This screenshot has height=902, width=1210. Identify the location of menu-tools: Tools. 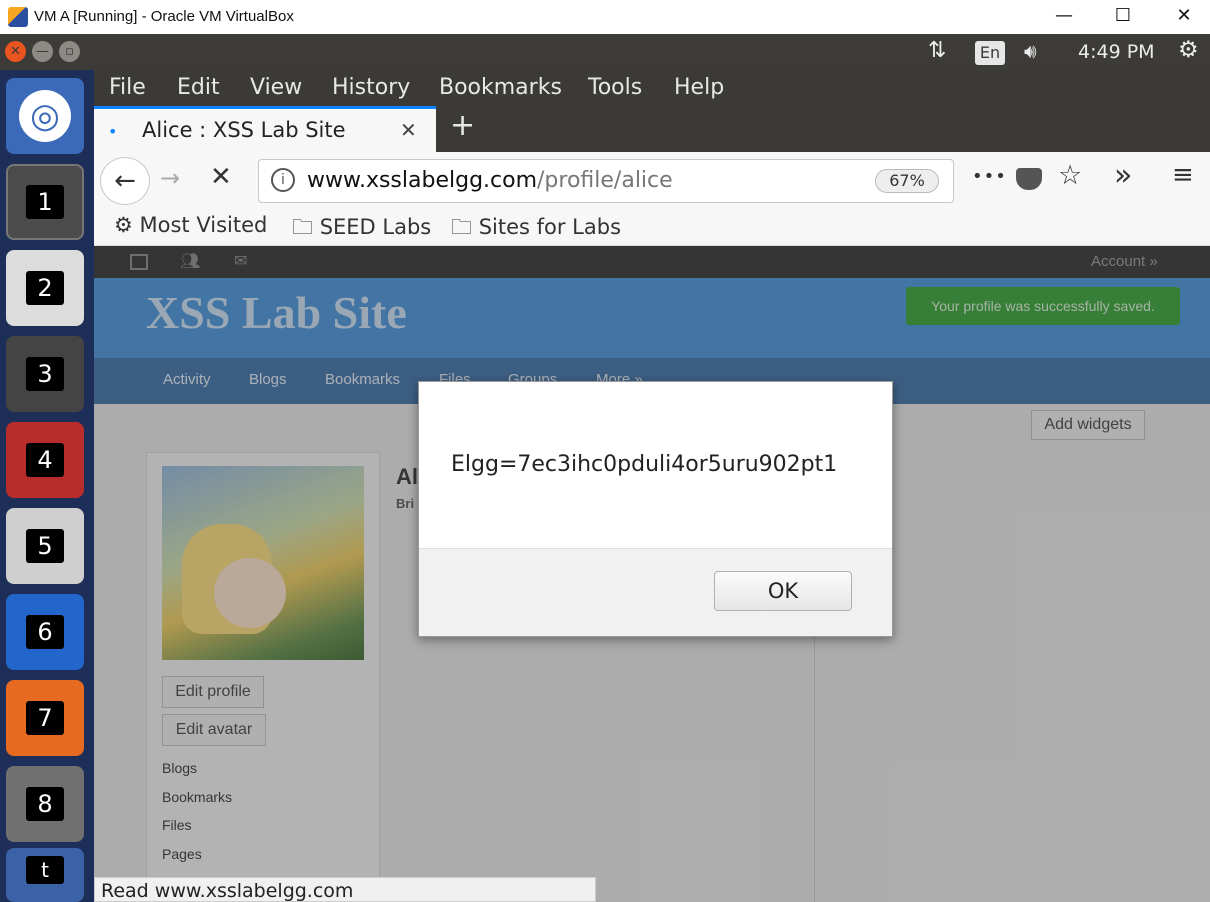
(615, 87).